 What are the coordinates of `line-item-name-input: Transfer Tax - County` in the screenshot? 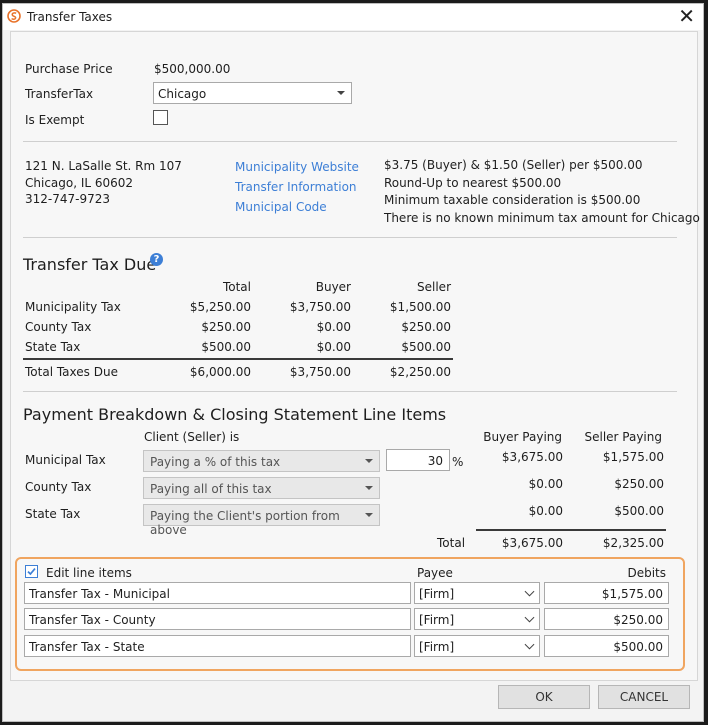 It's located at (217, 619).